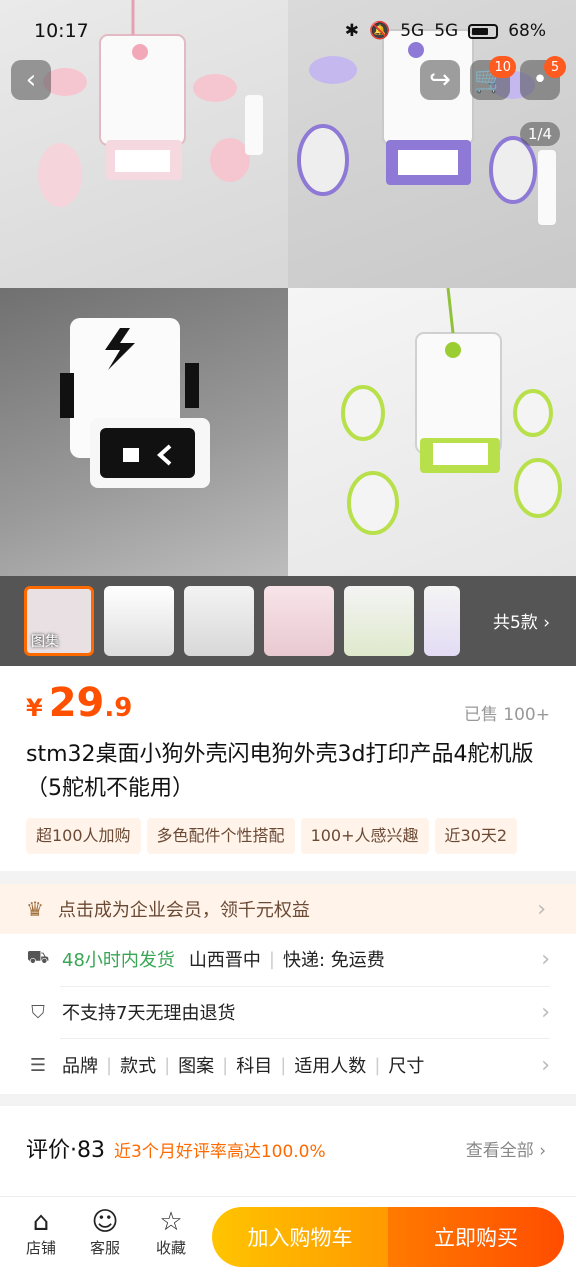 Image resolution: width=576 pixels, height=1280 pixels. What do you see at coordinates (476, 836) in the screenshot?
I see `tag: 近30天2` at bounding box center [476, 836].